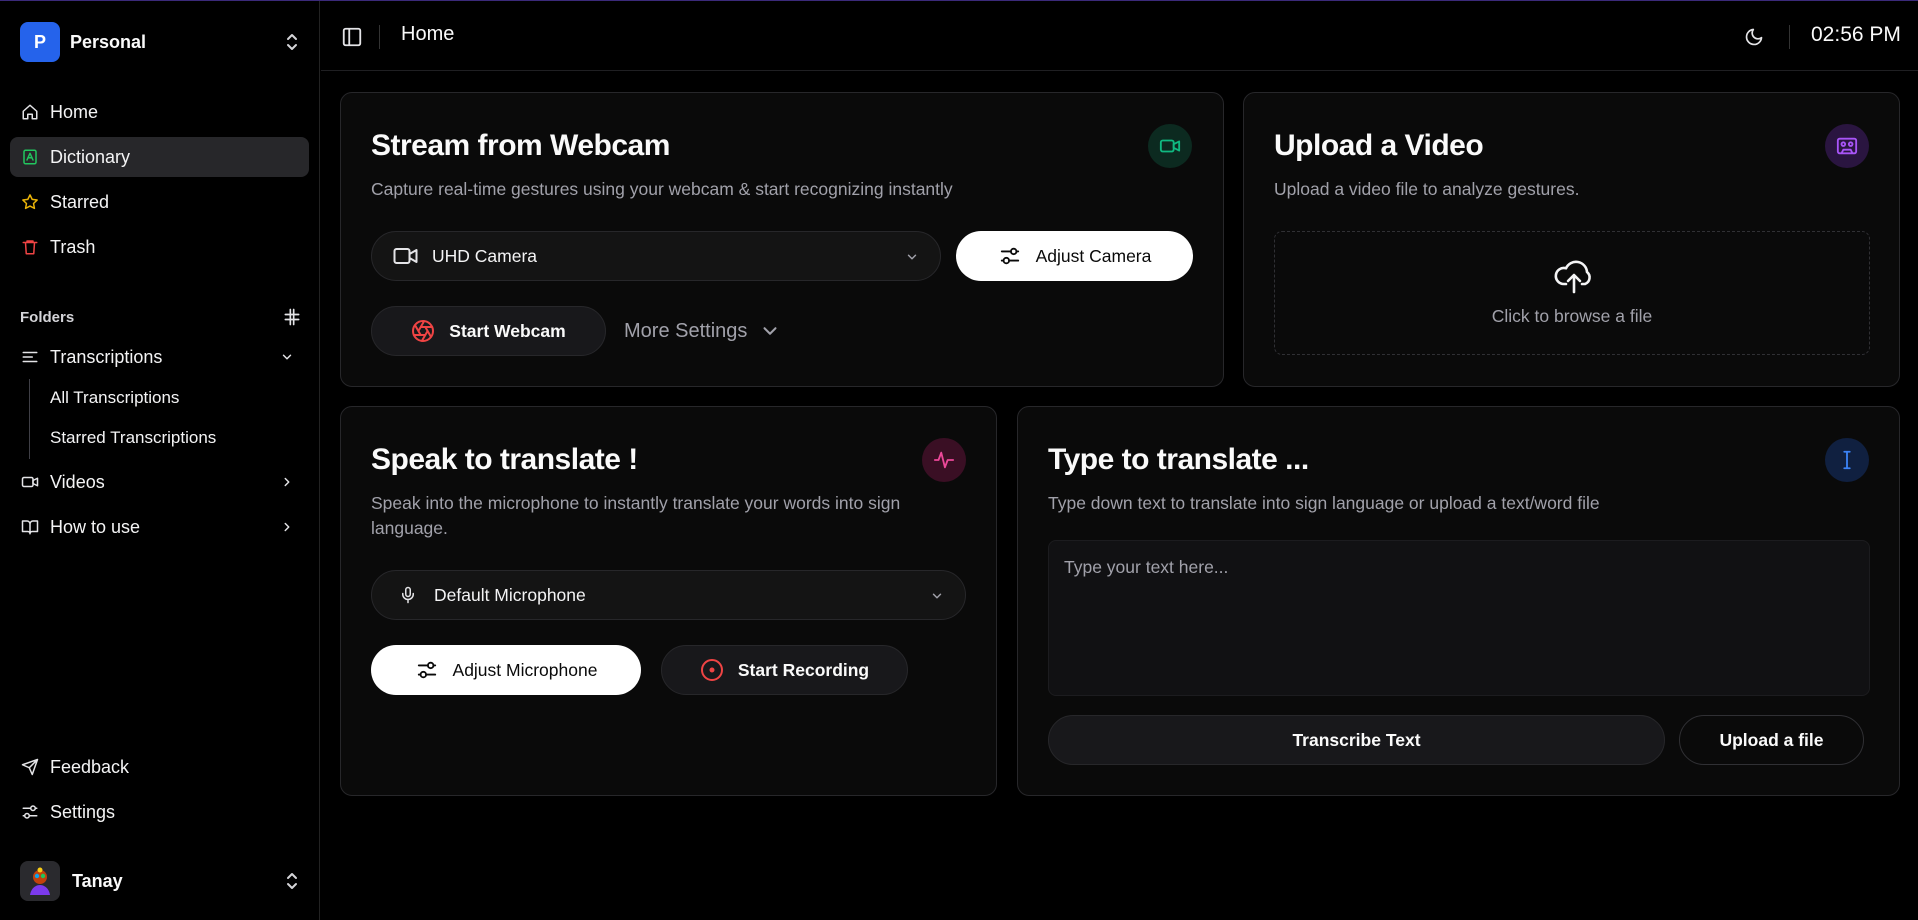  Describe the element at coordinates (74, 111) in the screenshot. I see `nav-home-label: Home` at that location.